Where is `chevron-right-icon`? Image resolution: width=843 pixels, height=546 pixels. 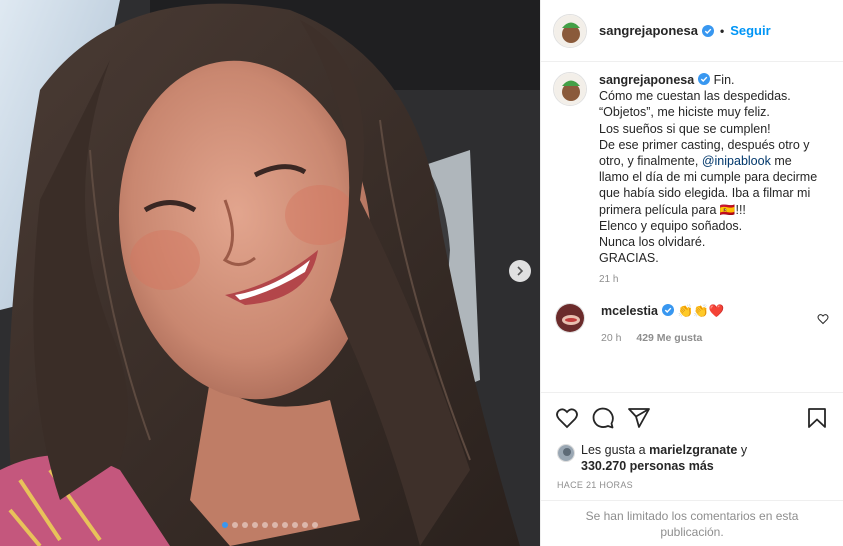
chevron-right-icon is located at coordinates (520, 271).